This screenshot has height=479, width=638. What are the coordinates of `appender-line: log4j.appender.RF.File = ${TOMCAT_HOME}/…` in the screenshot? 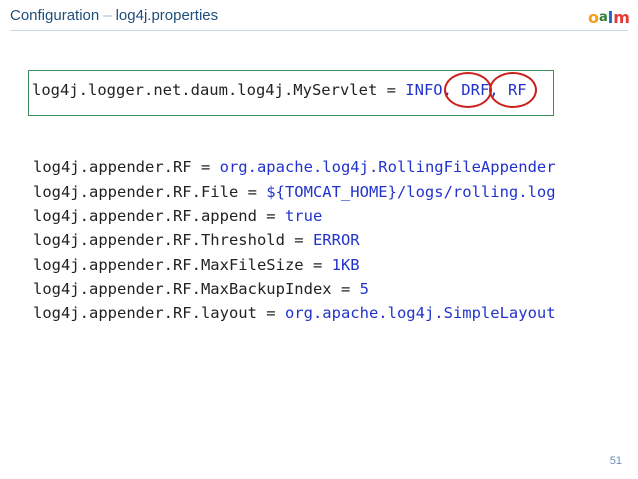 It's located at (294, 192).